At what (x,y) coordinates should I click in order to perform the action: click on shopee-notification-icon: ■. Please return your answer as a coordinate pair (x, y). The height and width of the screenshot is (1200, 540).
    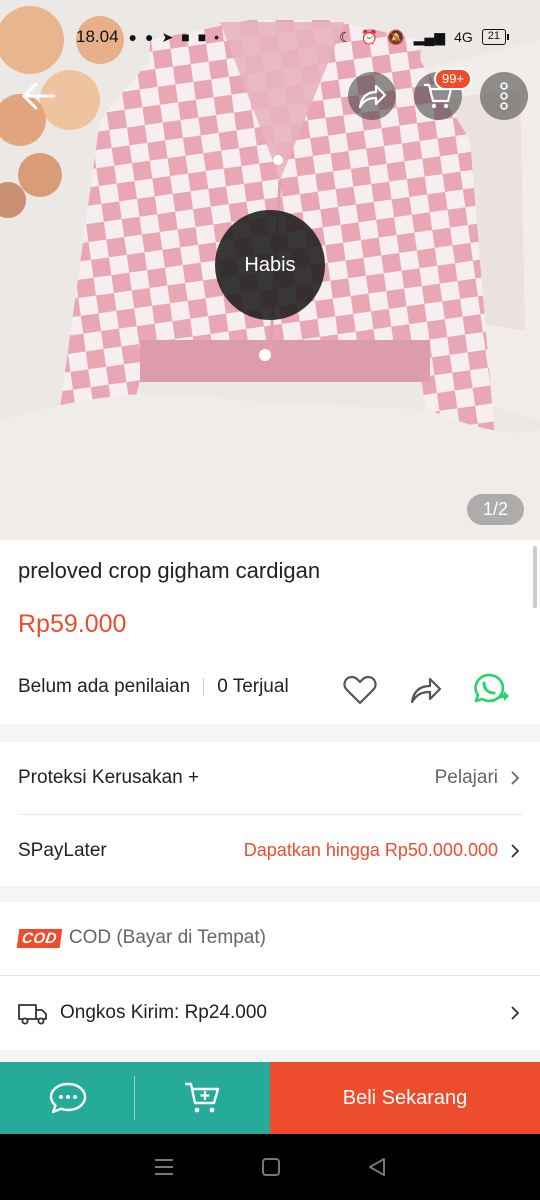
    Looking at the image, I should click on (202, 37).